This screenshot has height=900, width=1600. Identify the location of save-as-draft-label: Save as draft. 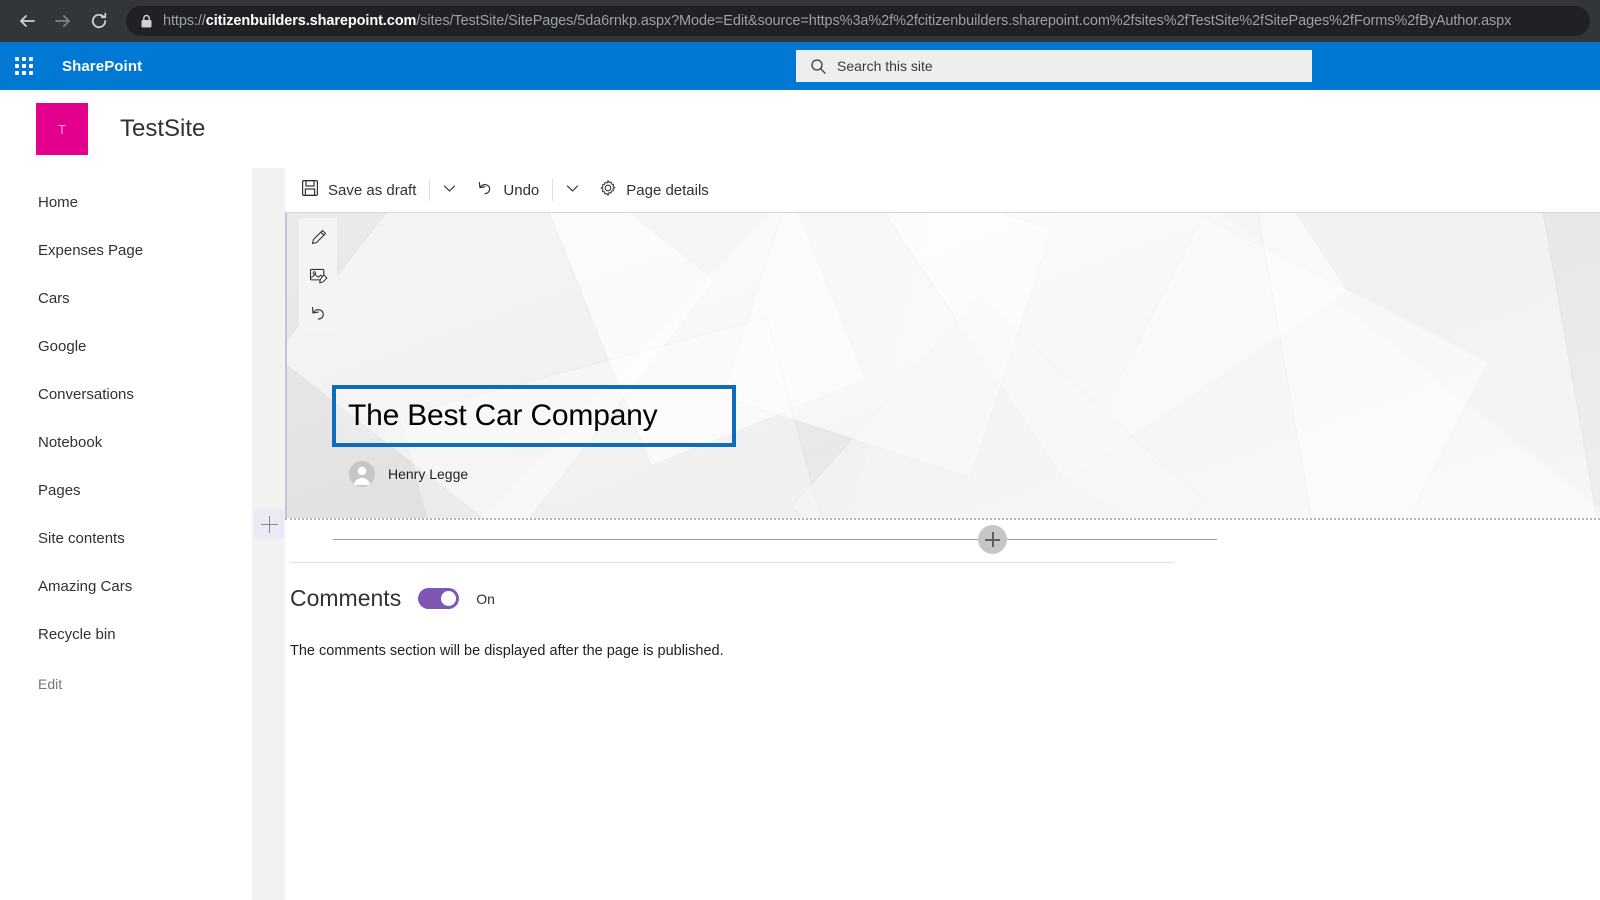
(372, 190).